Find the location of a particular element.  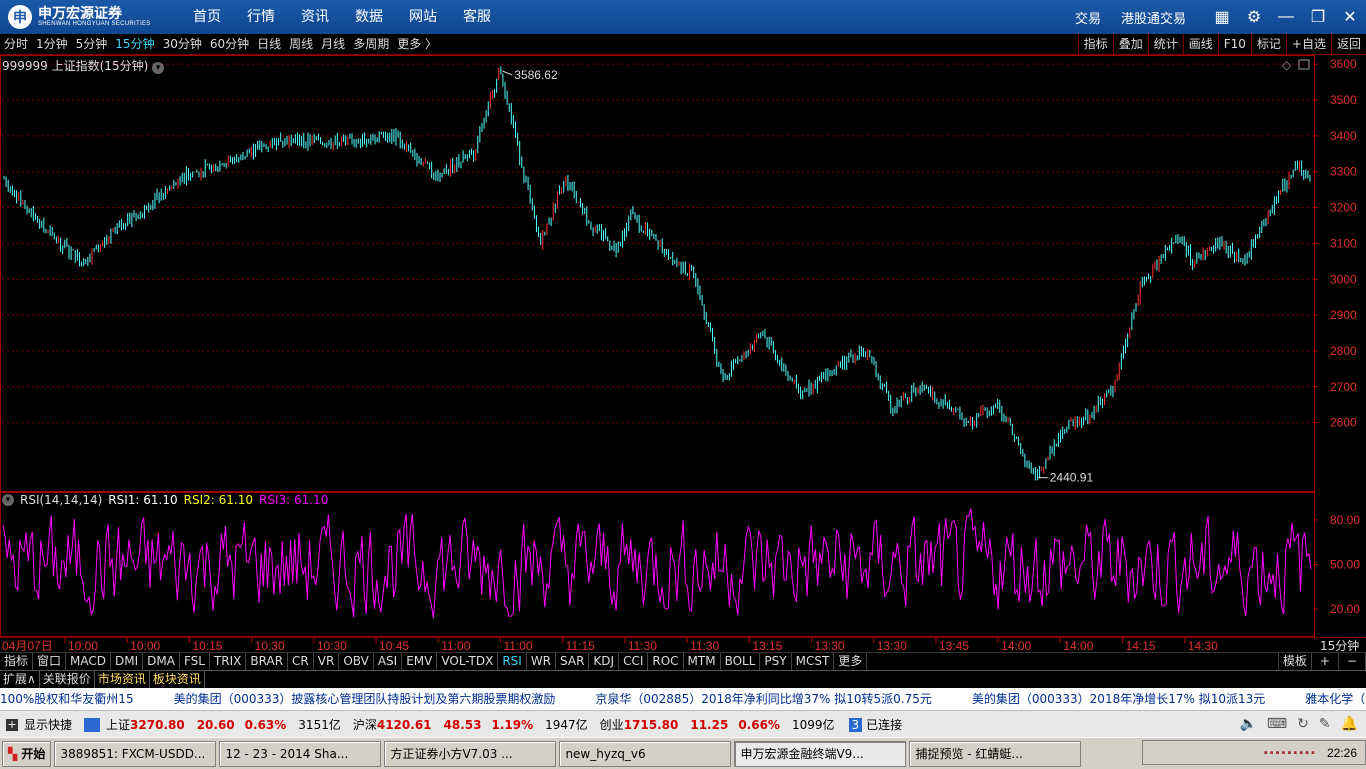

hk-trade-link: 港股通交易 is located at coordinates (1153, 17).